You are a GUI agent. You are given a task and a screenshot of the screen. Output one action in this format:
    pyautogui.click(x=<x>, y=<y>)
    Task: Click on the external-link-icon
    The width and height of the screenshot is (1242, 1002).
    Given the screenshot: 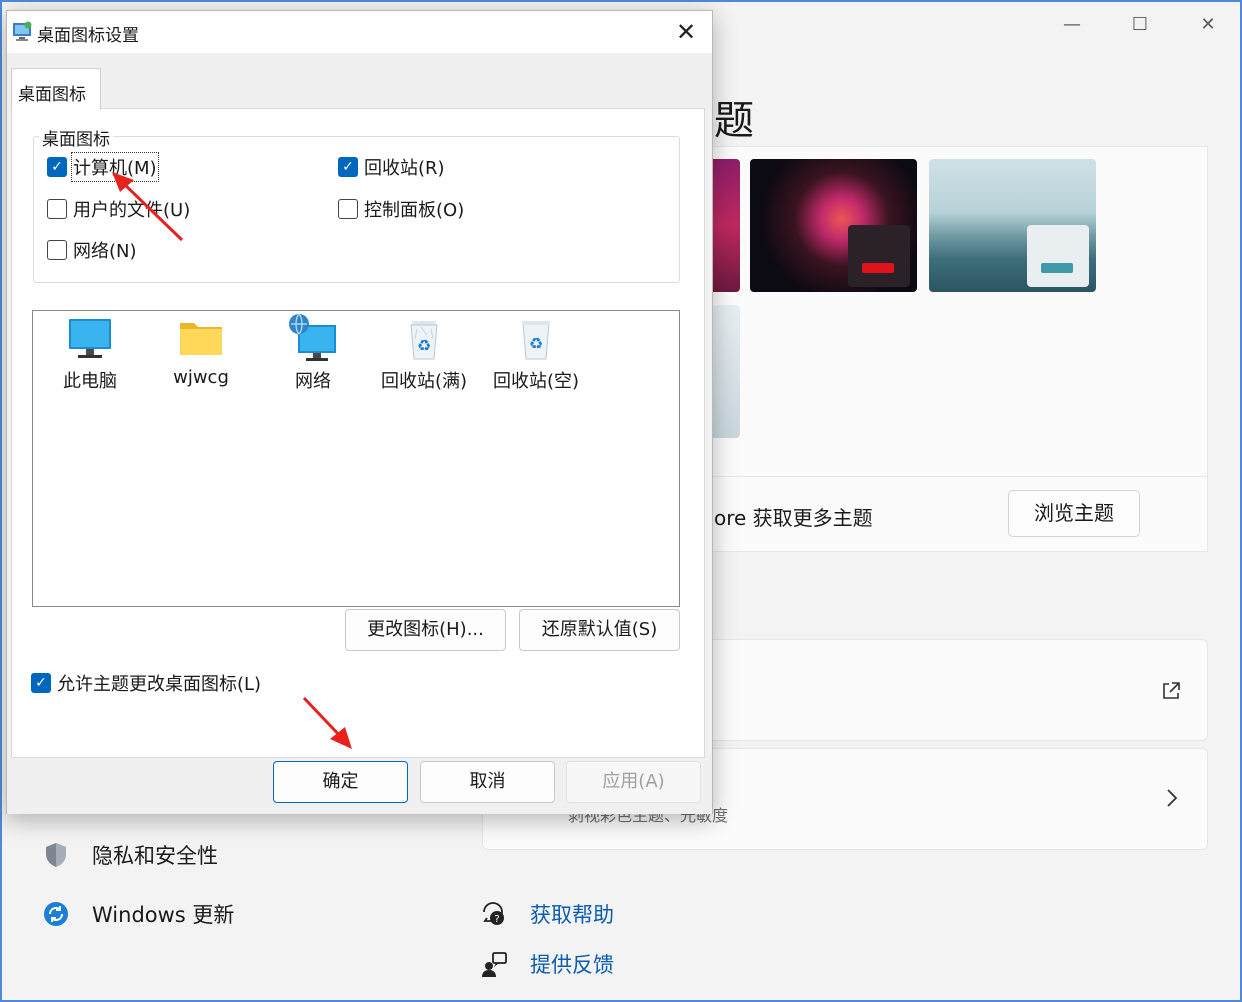 What is the action you would take?
    pyautogui.click(x=1171, y=693)
    